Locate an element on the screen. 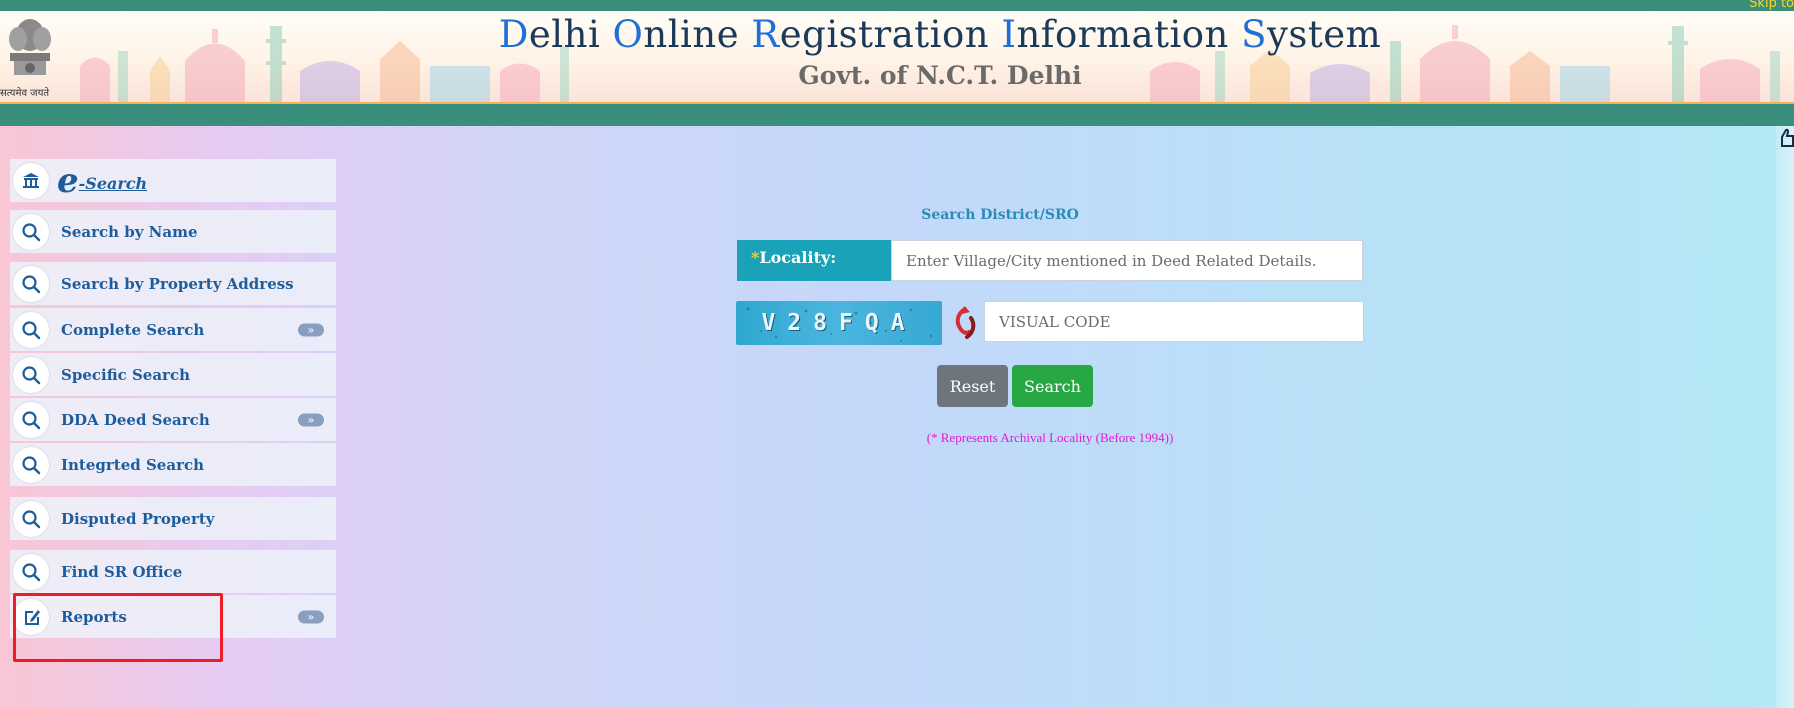 The height and width of the screenshot is (708, 1794). sidebar-item-find-sr-office: Find SR Office is located at coordinates (173, 571).